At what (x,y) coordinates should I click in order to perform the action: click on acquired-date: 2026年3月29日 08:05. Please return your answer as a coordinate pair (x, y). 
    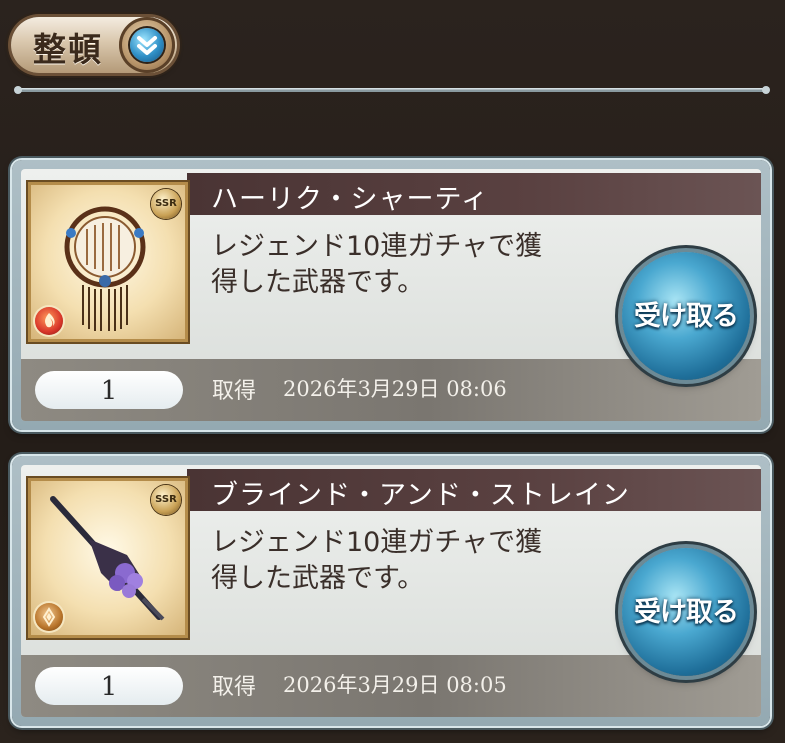
    Looking at the image, I should click on (395, 685).